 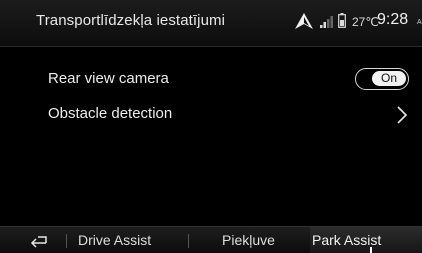 What do you see at coordinates (371, 250) in the screenshot?
I see `active-tab-indicator` at bounding box center [371, 250].